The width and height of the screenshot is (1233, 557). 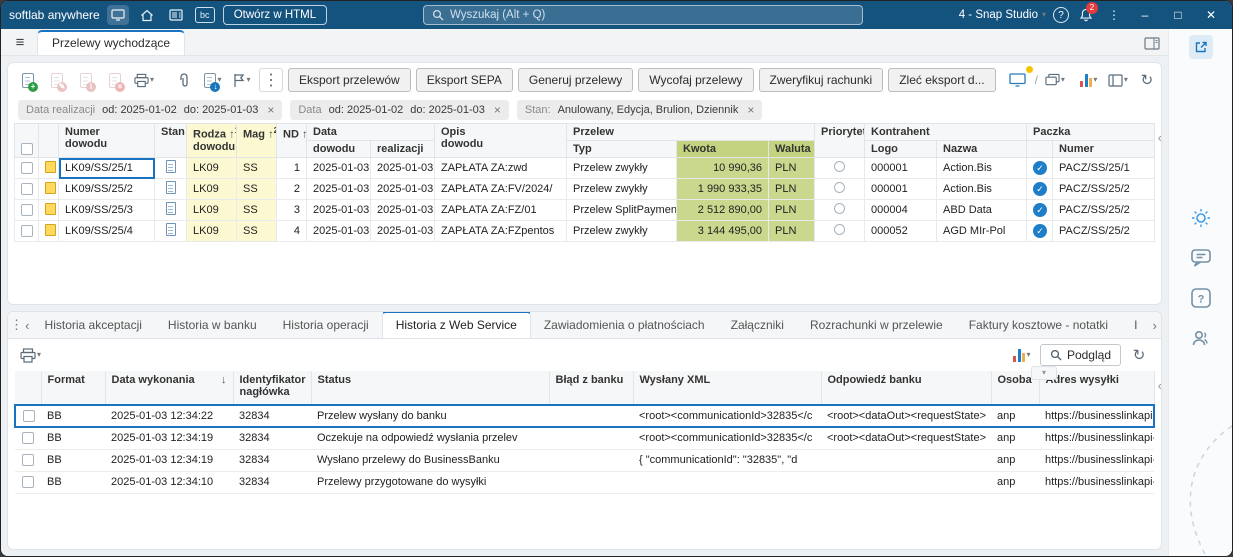 What do you see at coordinates (28, 80) in the screenshot?
I see `add-document-button: +` at bounding box center [28, 80].